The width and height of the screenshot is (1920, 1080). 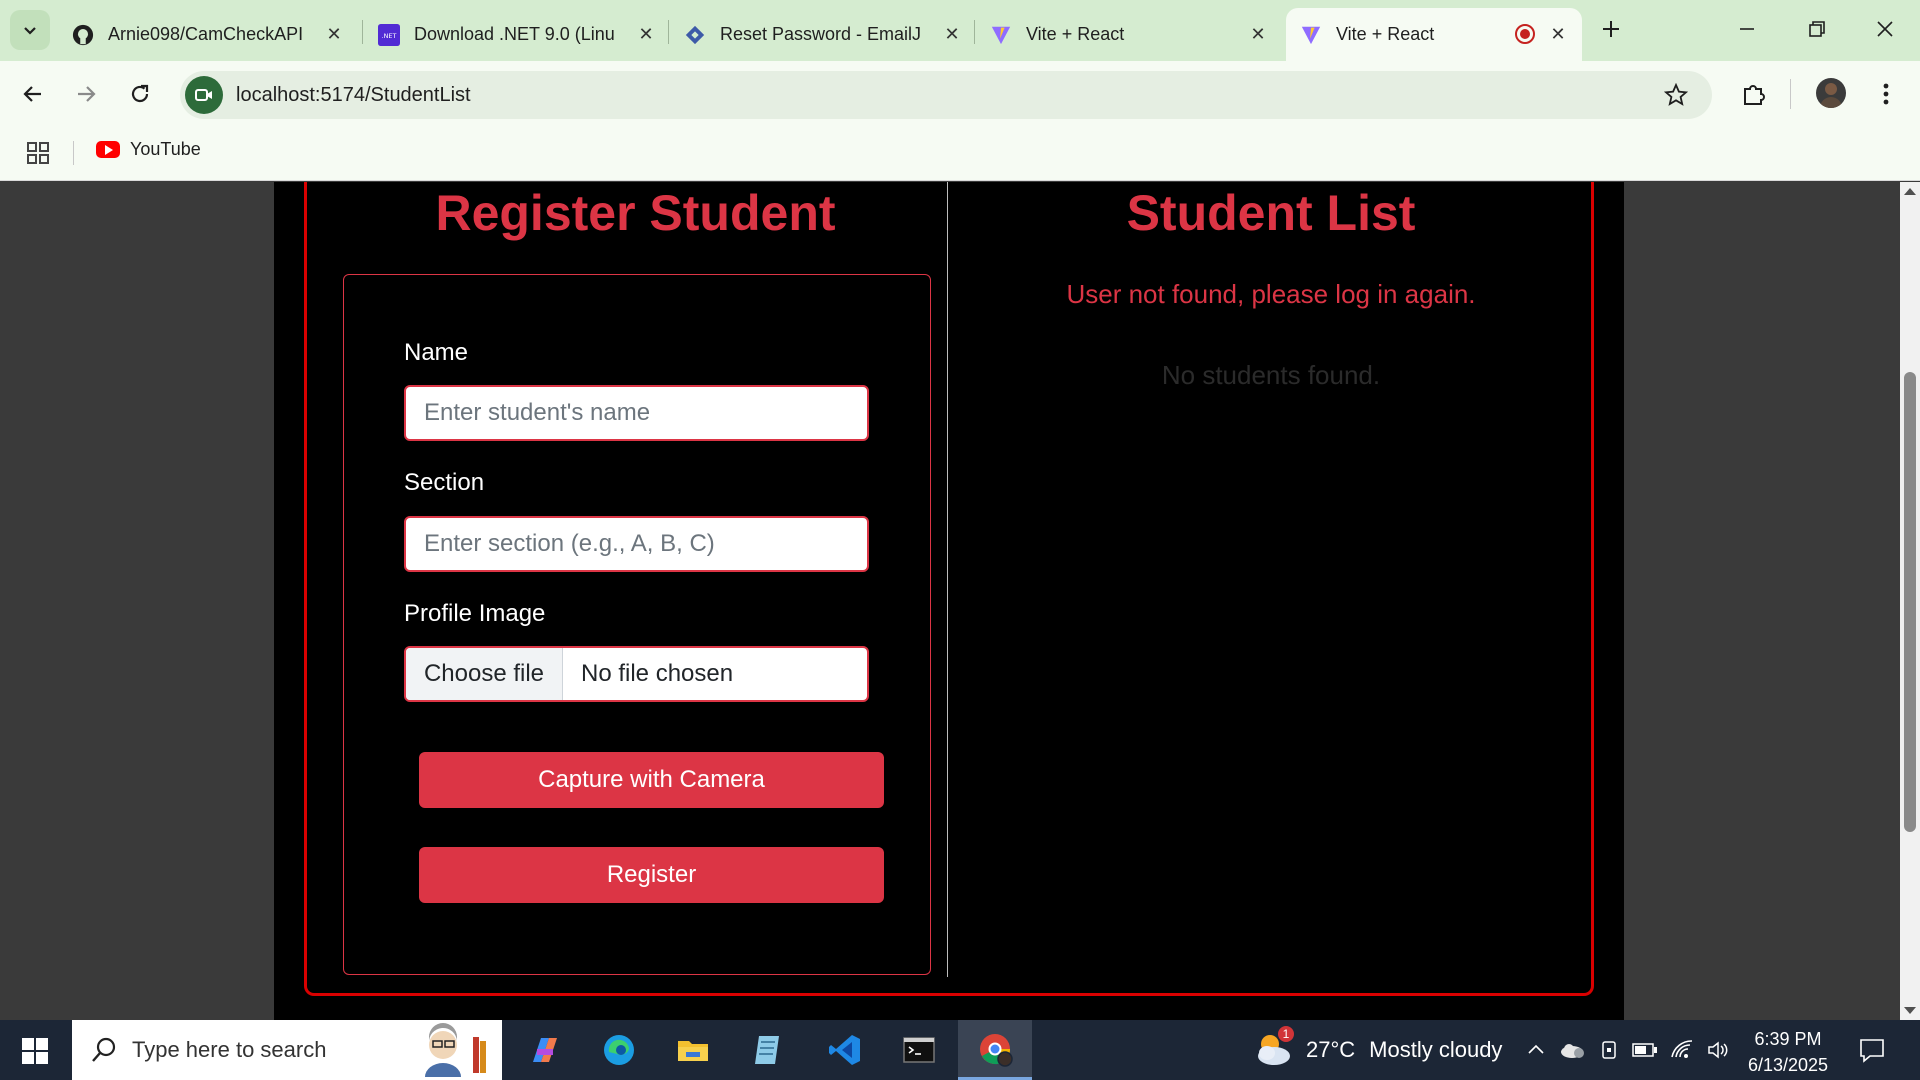 I want to click on emailjs-icon, so click(x=695, y=35).